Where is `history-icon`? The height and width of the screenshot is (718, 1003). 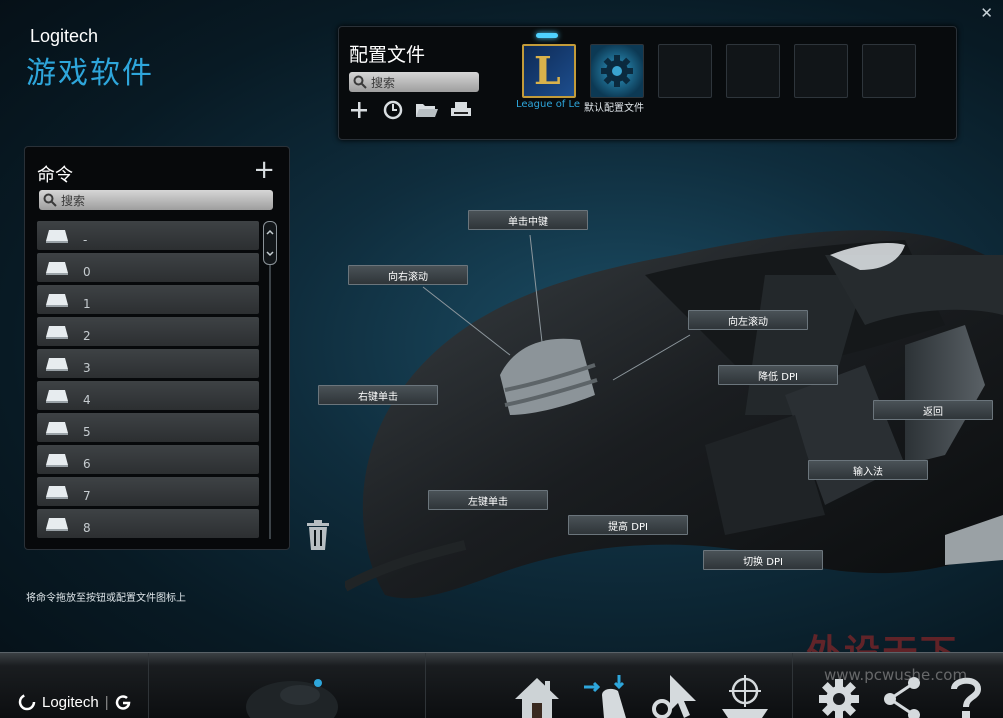
history-icon is located at coordinates (393, 110).